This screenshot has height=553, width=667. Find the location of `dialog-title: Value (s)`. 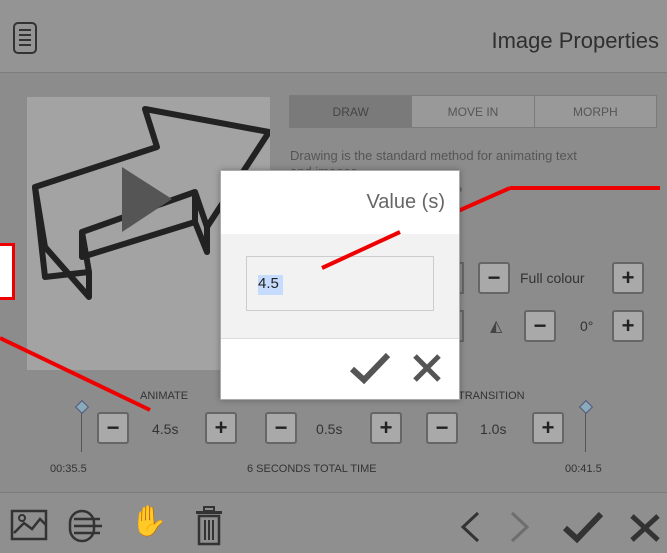

dialog-title: Value (s) is located at coordinates (405, 202).